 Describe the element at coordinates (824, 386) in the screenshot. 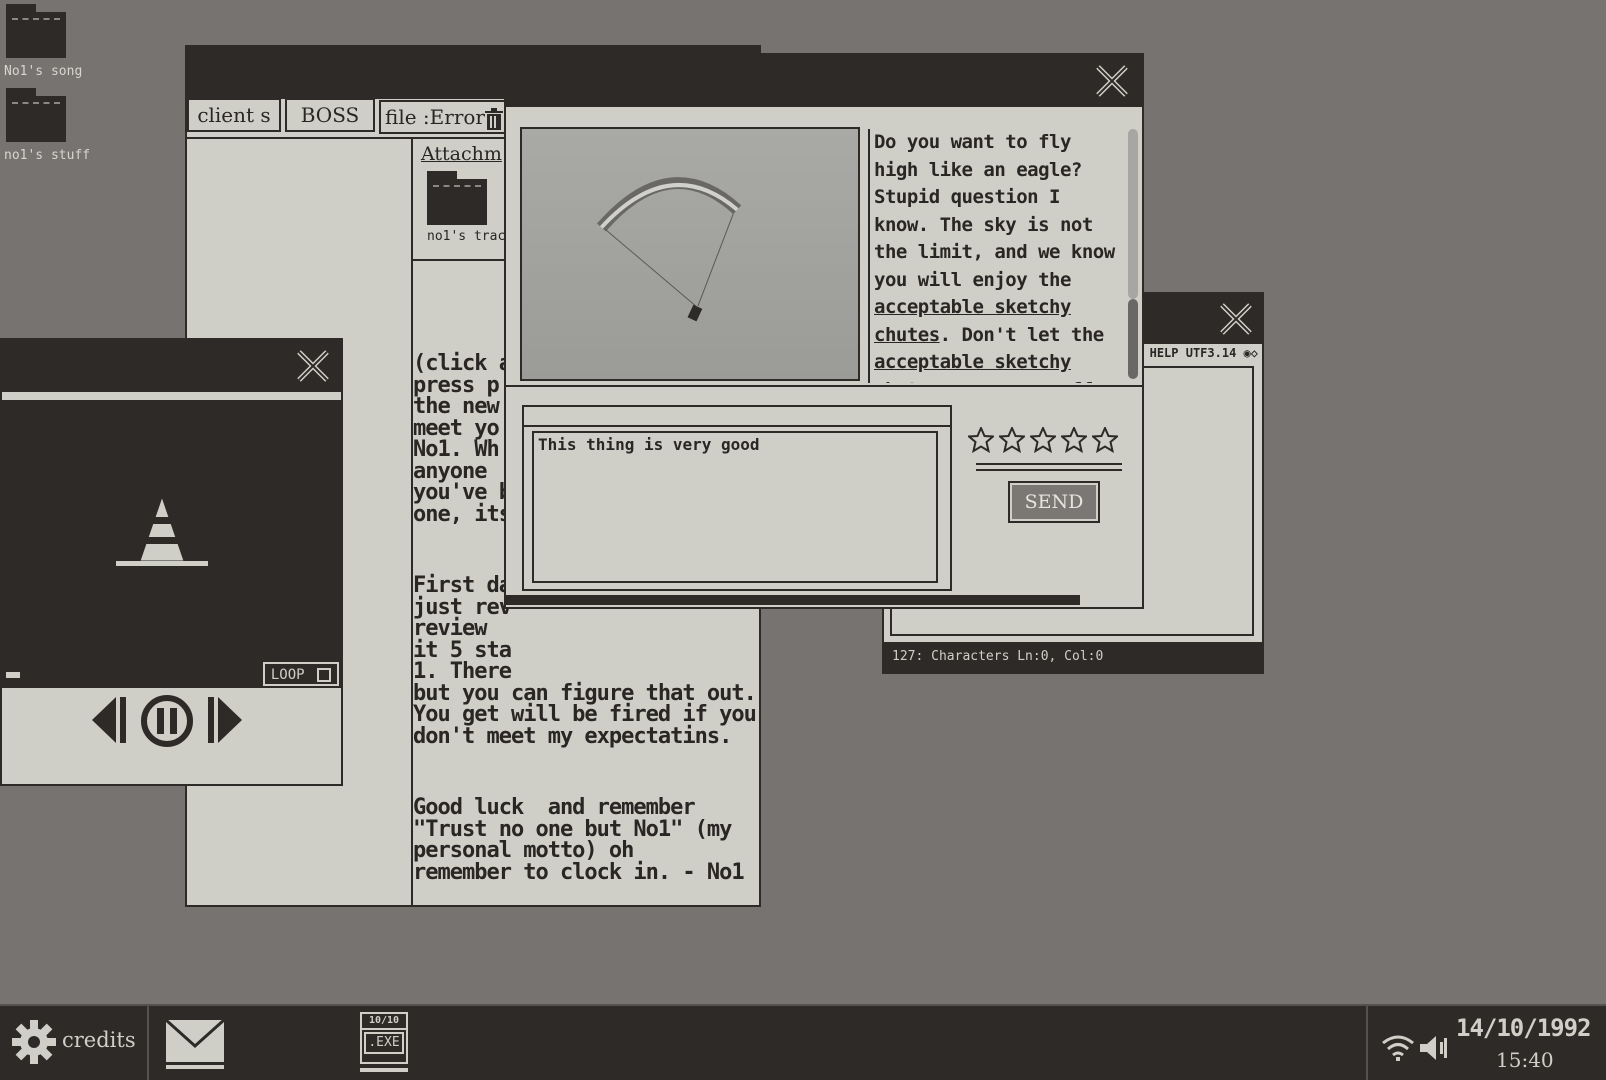

I see `review-section-divider` at that location.